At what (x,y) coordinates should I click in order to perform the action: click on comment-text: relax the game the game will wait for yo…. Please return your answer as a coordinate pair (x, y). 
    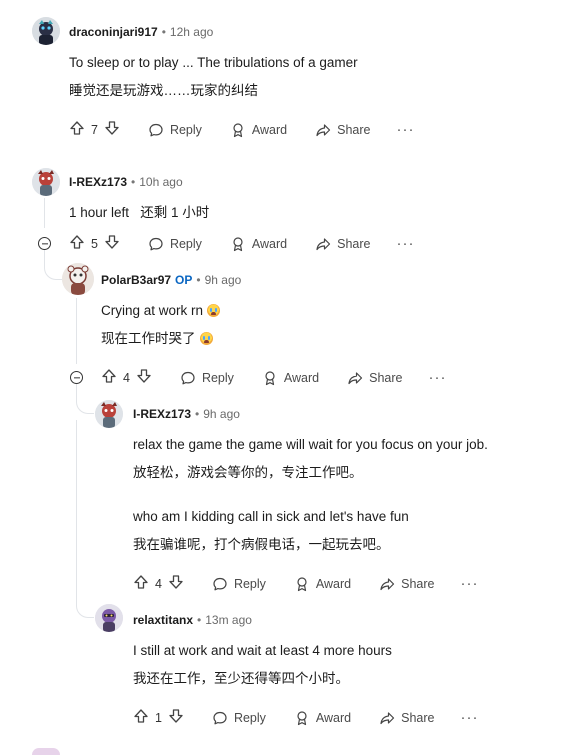
    Looking at the image, I should click on (310, 444).